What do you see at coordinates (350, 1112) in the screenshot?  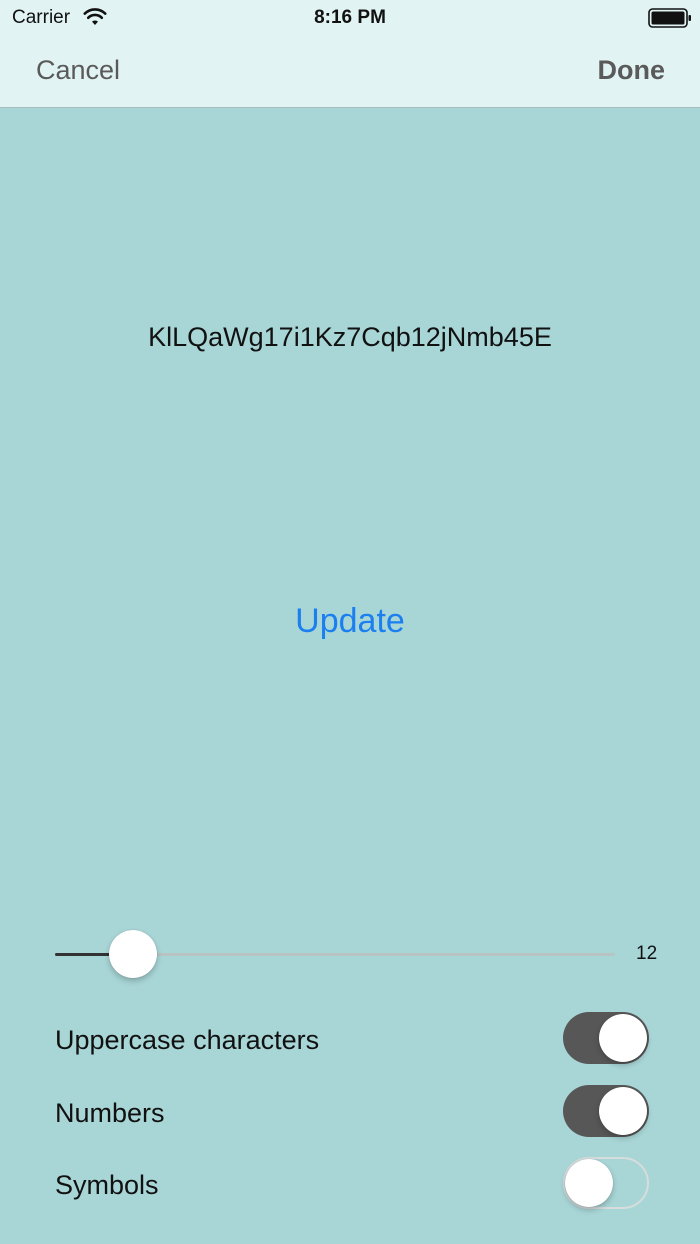 I see `option-numbers: Numbers` at bounding box center [350, 1112].